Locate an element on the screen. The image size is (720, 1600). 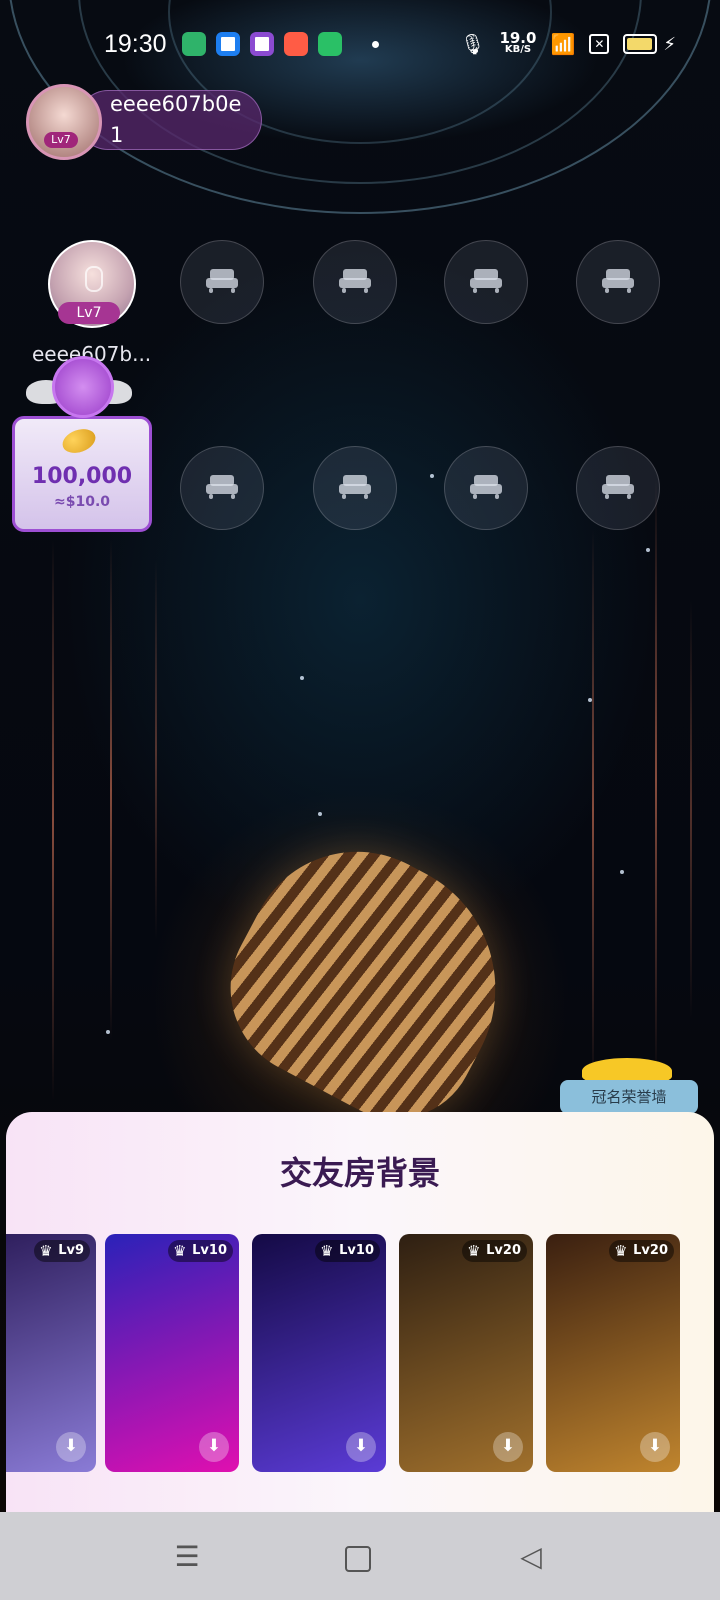
sheet-title: 交友房背景 is located at coordinates (359, 1173).